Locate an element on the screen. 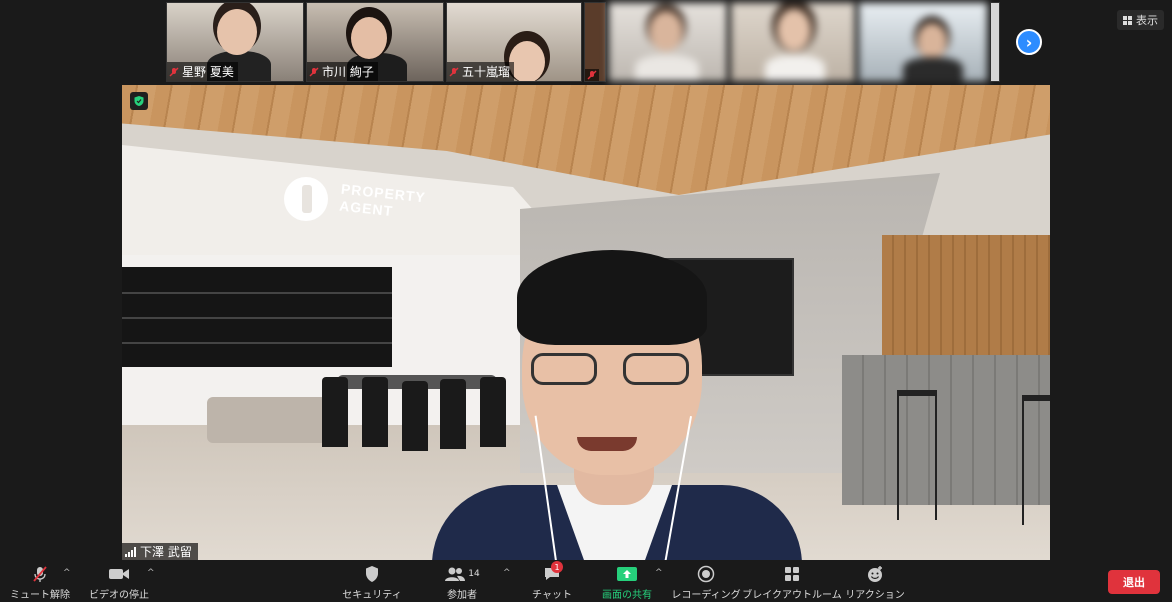 The image size is (1172, 602). share-screen-button: 画面の共有 is located at coordinates (627, 582).